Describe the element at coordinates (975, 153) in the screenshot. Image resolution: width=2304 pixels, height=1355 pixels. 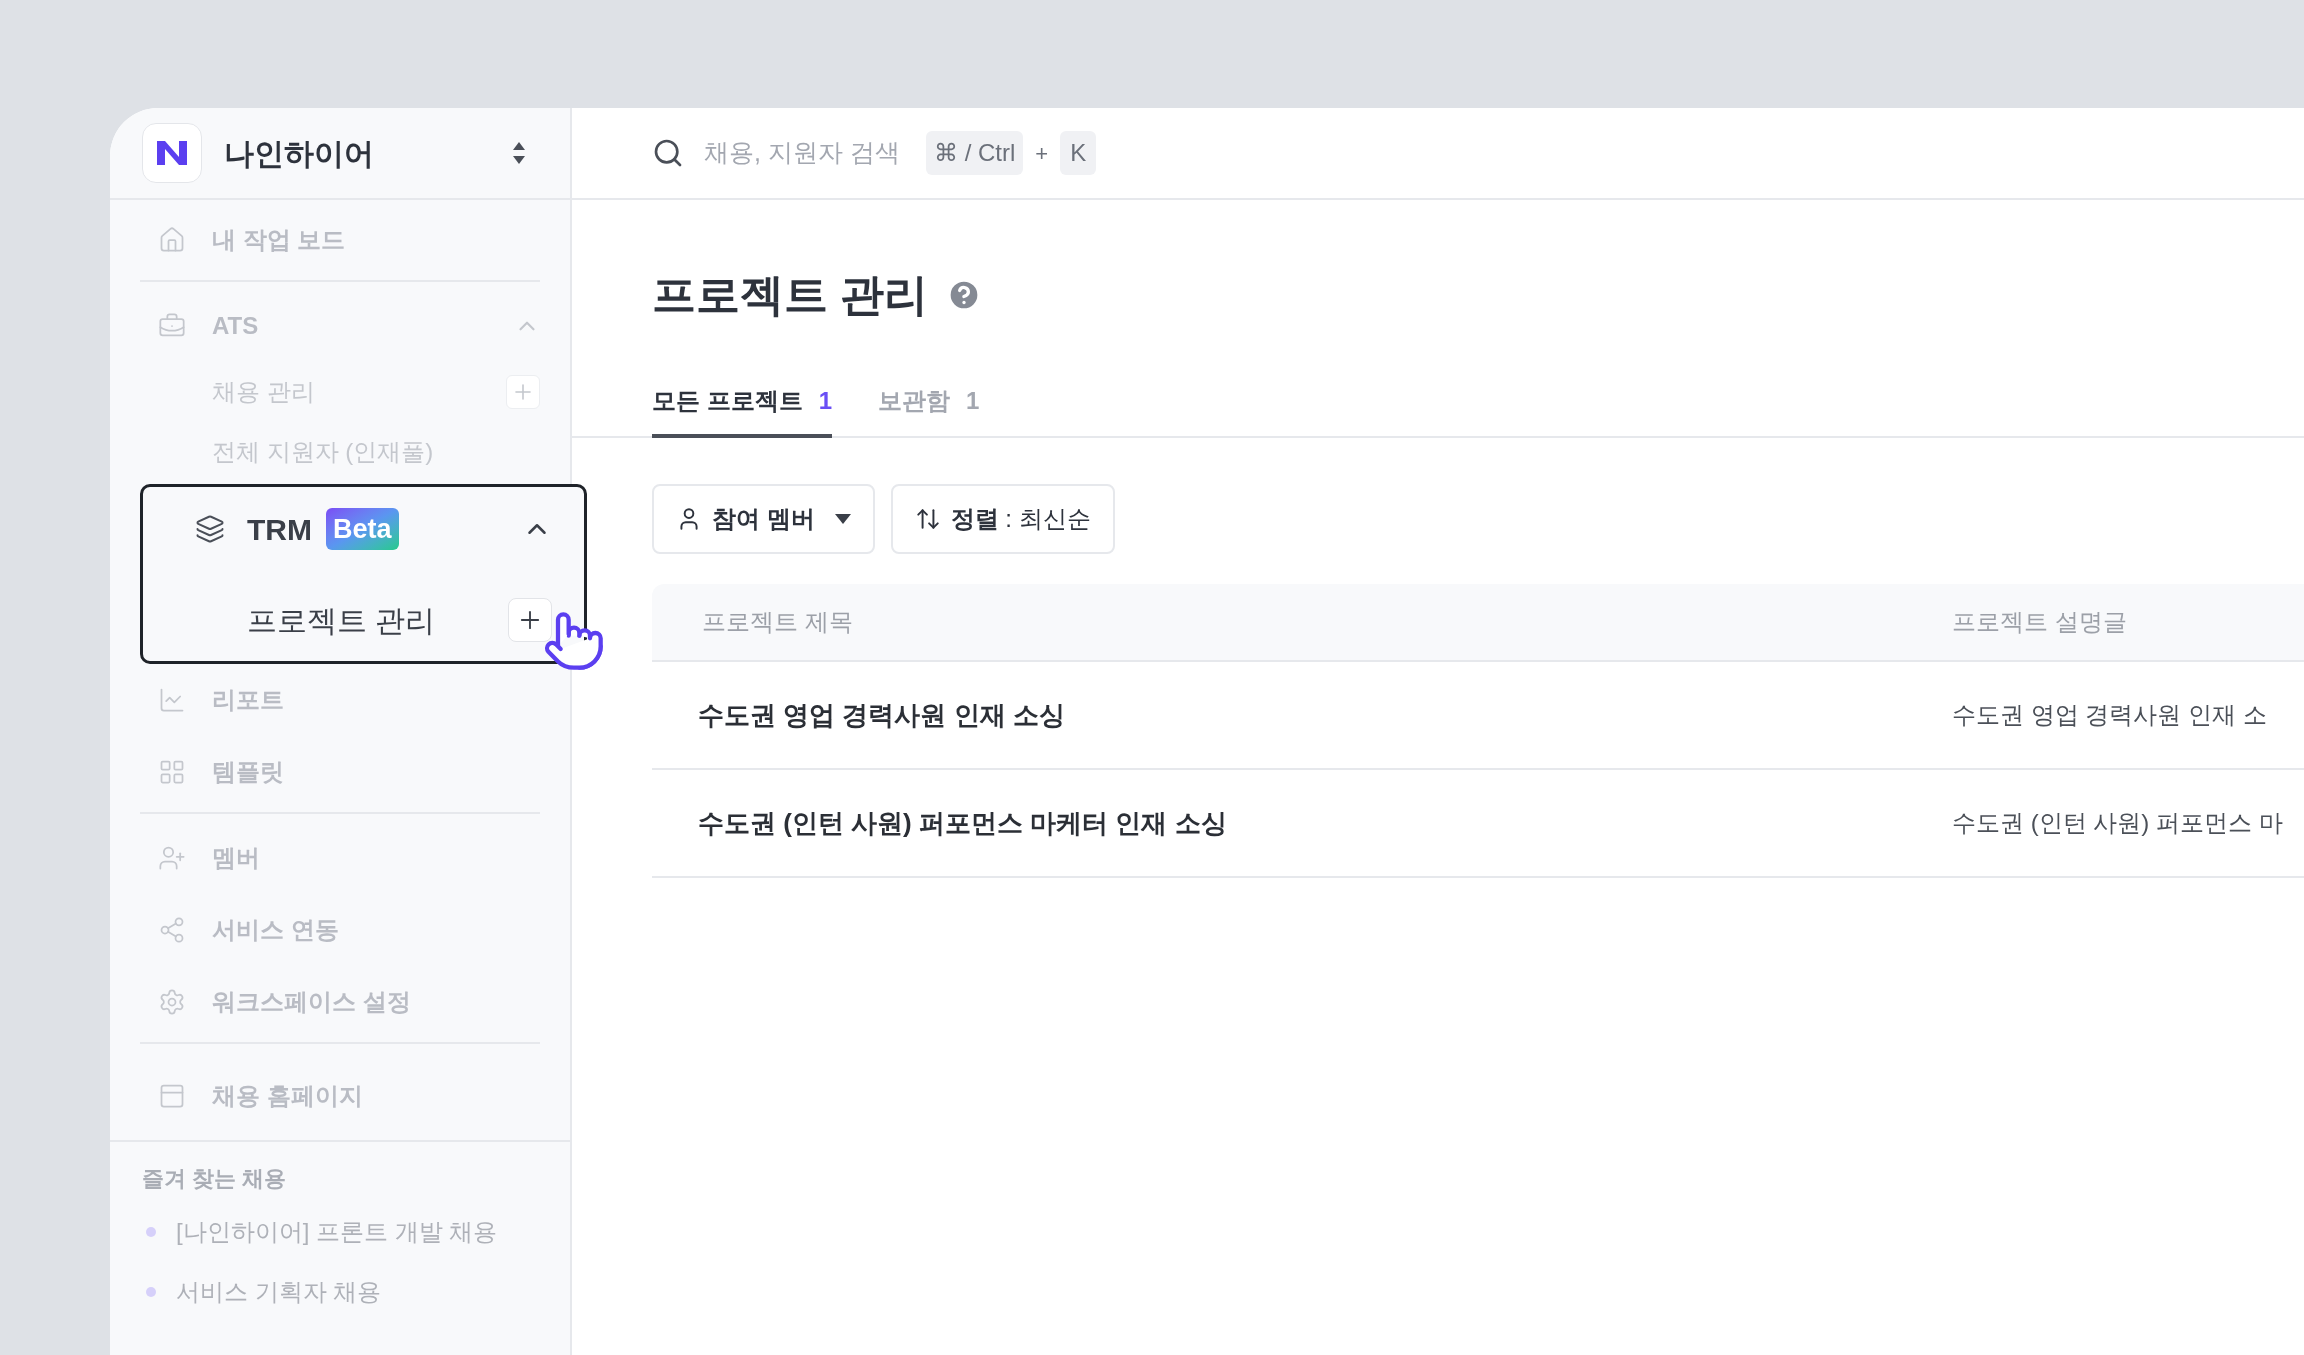
I see `shortcut-key: ⌘ / Ctrl` at that location.